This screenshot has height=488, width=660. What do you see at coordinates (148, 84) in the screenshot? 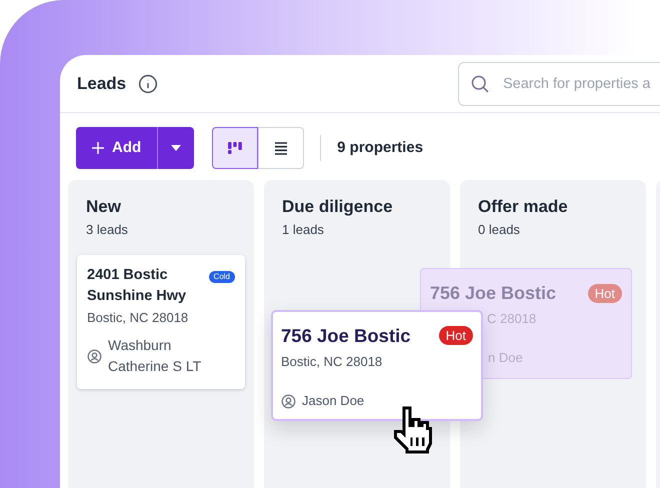
I see `info-icon` at bounding box center [148, 84].